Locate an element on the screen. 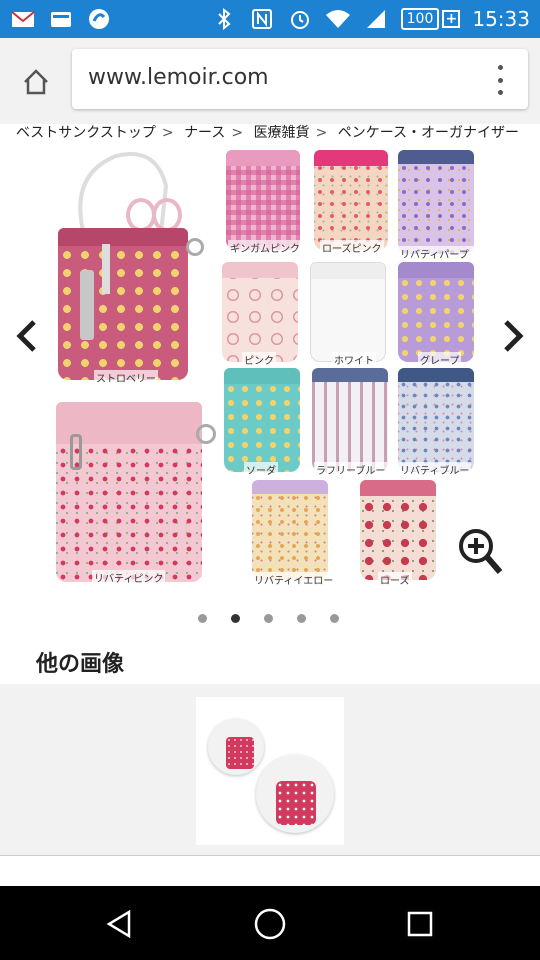 Image resolution: width=540 pixels, height=960 pixels. alarm-icon is located at coordinates (300, 19).